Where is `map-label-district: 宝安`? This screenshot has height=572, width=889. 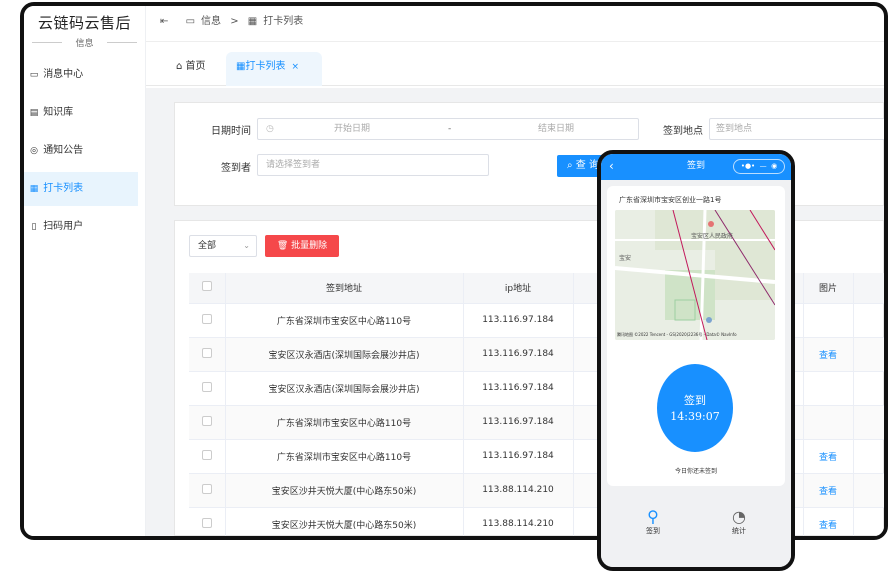 map-label-district: 宝安 is located at coordinates (625, 258).